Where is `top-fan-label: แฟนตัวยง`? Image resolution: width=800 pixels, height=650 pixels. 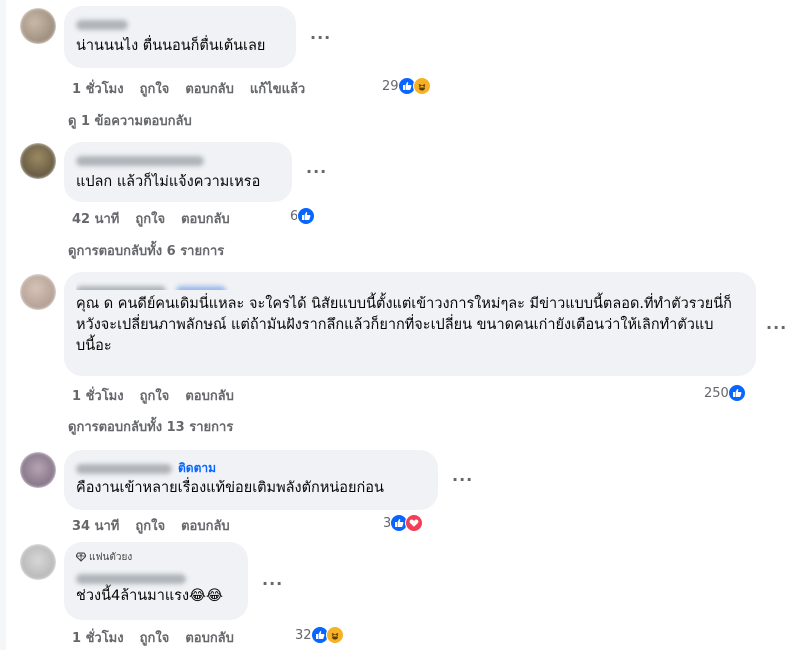
top-fan-label: แฟนตัวยง is located at coordinates (111, 557).